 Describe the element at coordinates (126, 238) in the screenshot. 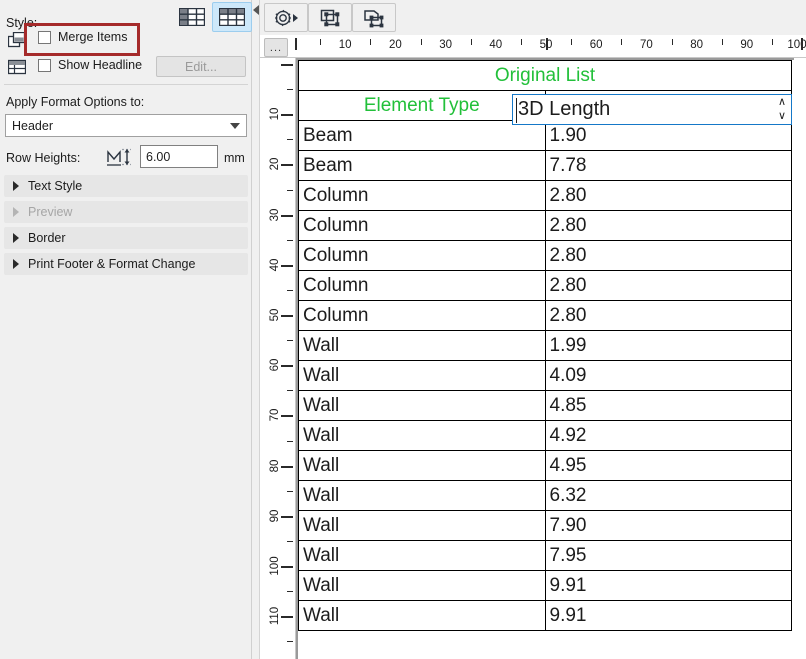

I see `accordion-border: Border` at that location.